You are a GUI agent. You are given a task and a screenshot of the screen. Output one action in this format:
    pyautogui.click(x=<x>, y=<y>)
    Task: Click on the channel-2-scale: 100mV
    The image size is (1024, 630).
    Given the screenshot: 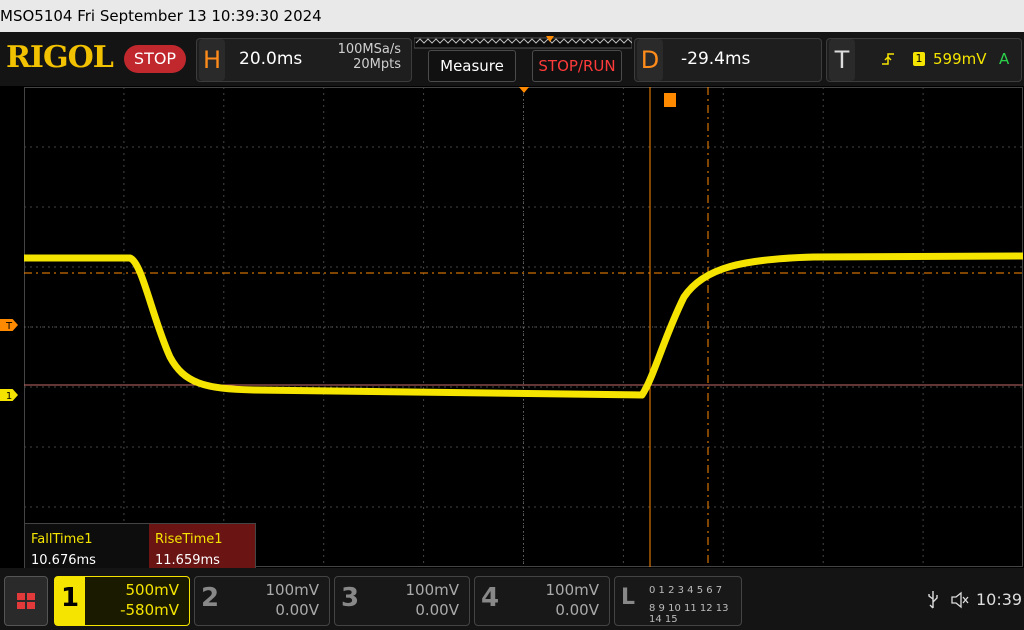 What is the action you would take?
    pyautogui.click(x=292, y=590)
    